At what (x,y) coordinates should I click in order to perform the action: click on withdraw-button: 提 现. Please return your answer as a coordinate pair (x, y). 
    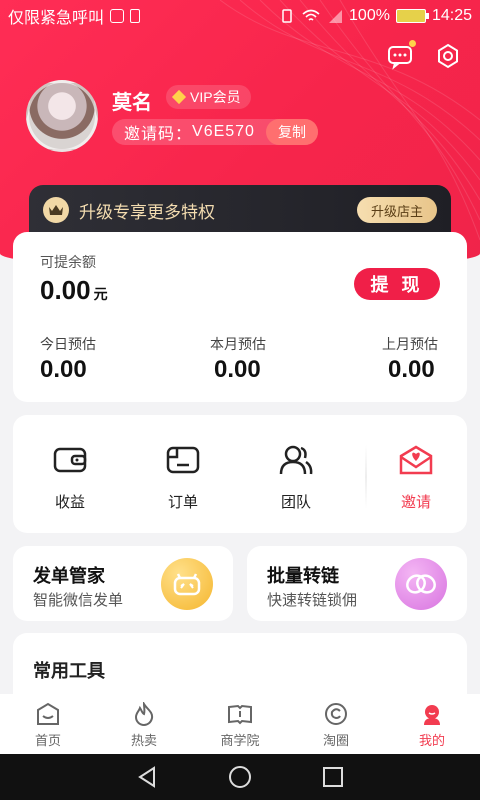
    Looking at the image, I should click on (397, 284).